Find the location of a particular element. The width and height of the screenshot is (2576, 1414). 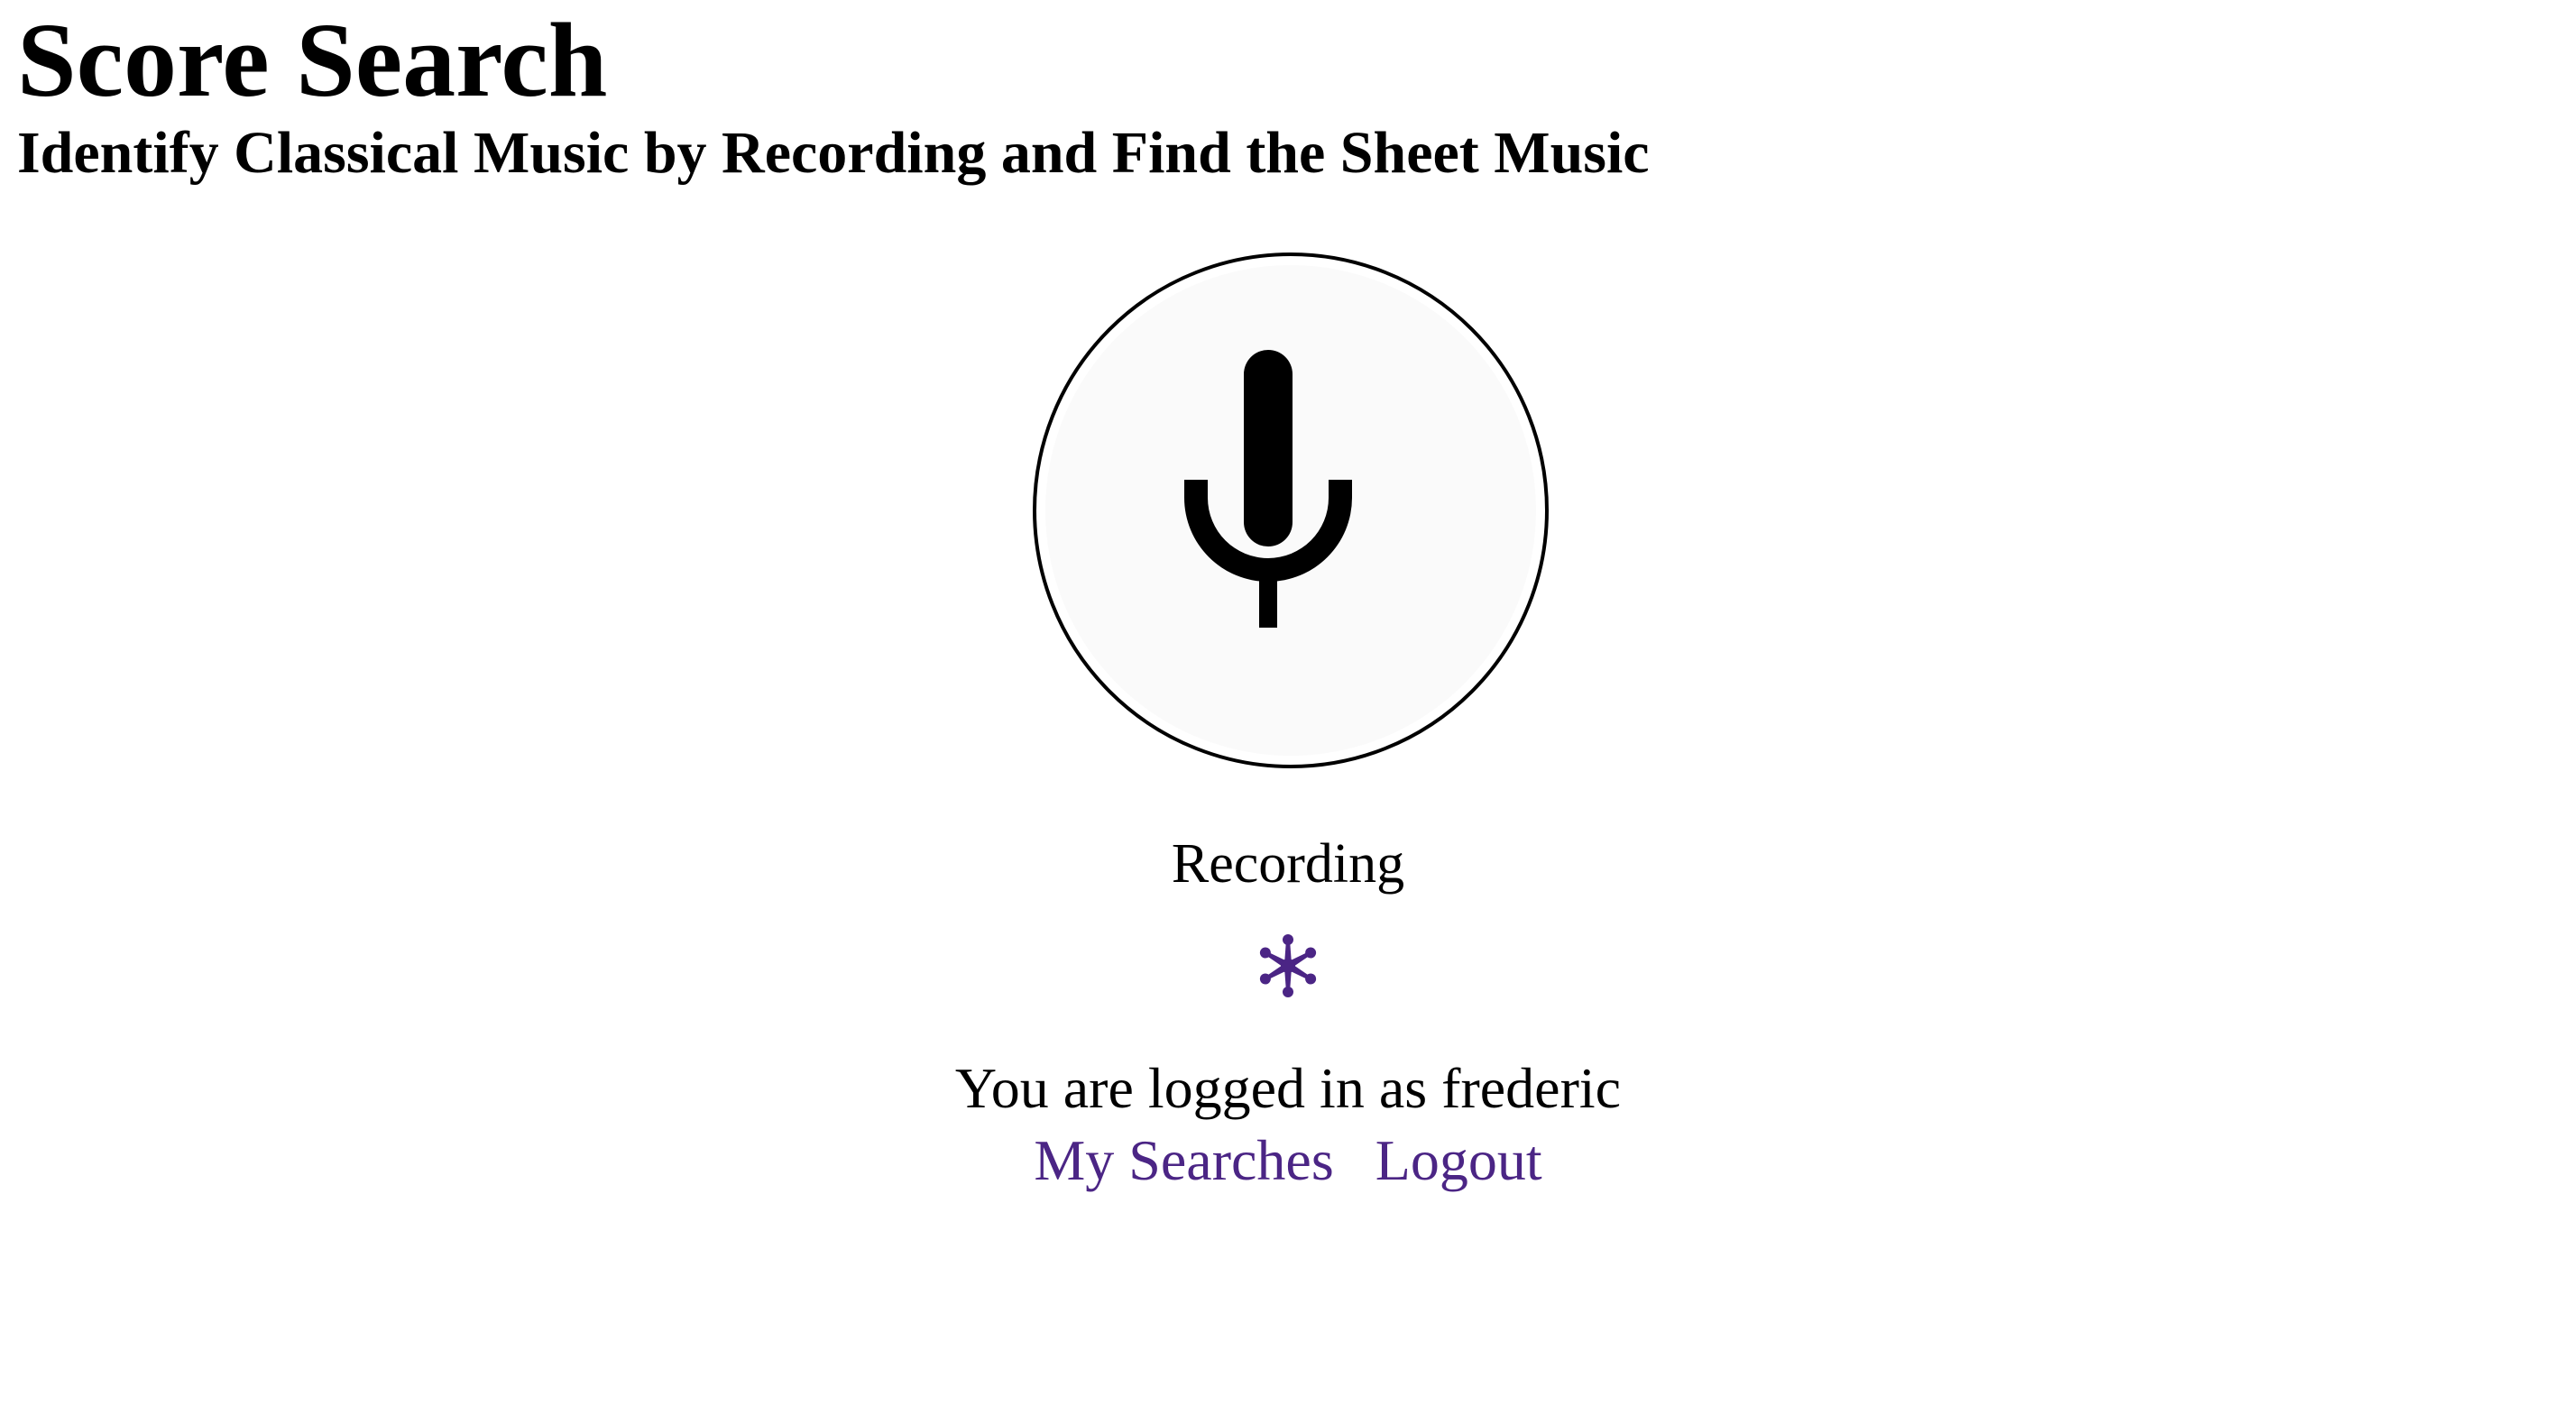

account-links: My Searches Logout is located at coordinates (1288, 1161).